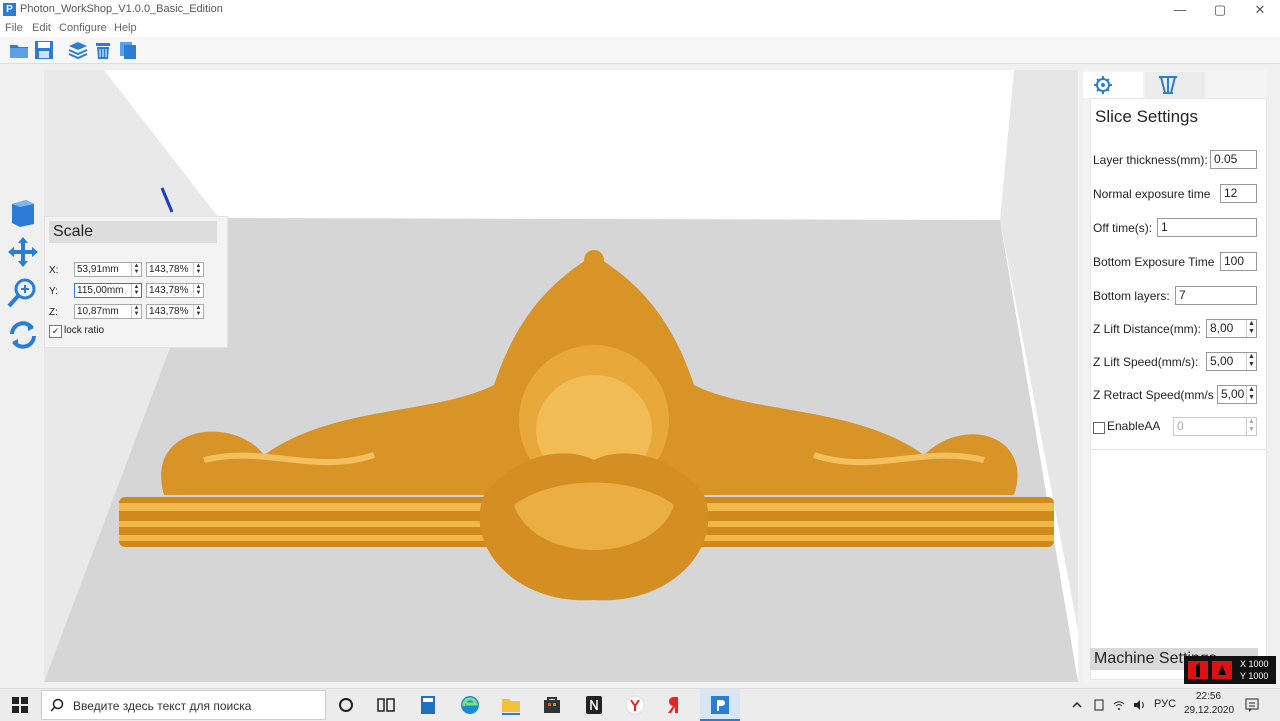 This screenshot has width=1280, height=721. What do you see at coordinates (53, 312) in the screenshot?
I see `scale-z-label: Z:` at bounding box center [53, 312].